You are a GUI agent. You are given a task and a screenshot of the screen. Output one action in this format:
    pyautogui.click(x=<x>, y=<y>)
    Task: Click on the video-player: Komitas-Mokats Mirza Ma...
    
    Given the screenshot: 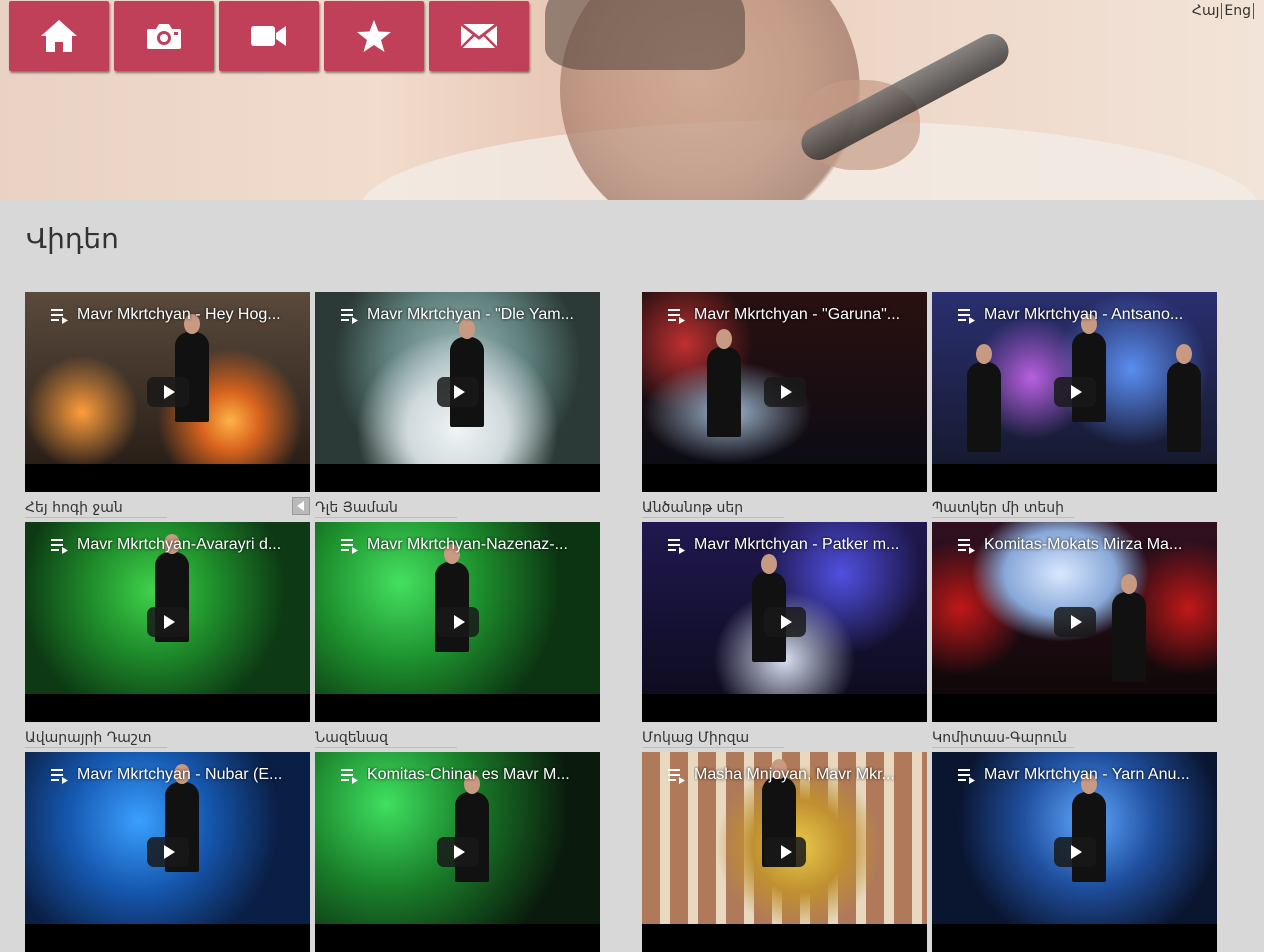 What is the action you would take?
    pyautogui.click(x=1074, y=622)
    